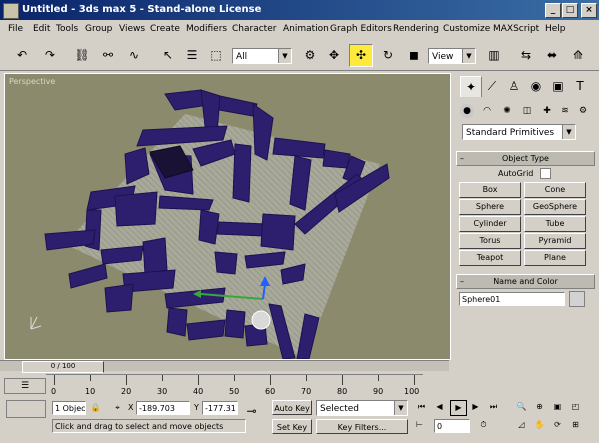 This screenshot has height=443, width=599. Describe the element at coordinates (192, 55) in the screenshot. I see `select-by-name-icon: ☰` at that location.